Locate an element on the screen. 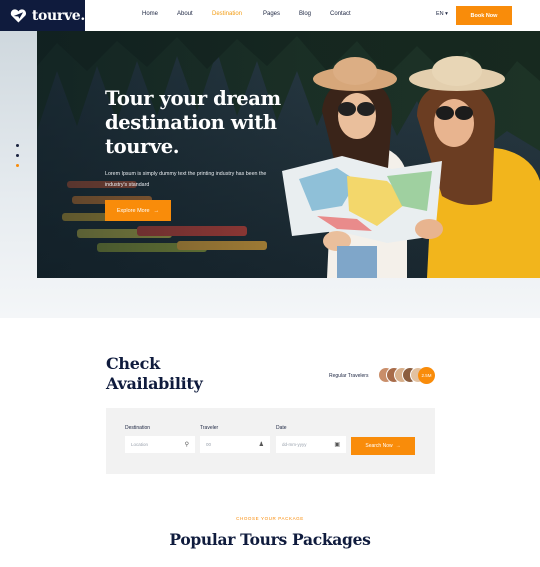 Image resolution: width=540 pixels, height=567 pixels. language-label: EN is located at coordinates (440, 14).